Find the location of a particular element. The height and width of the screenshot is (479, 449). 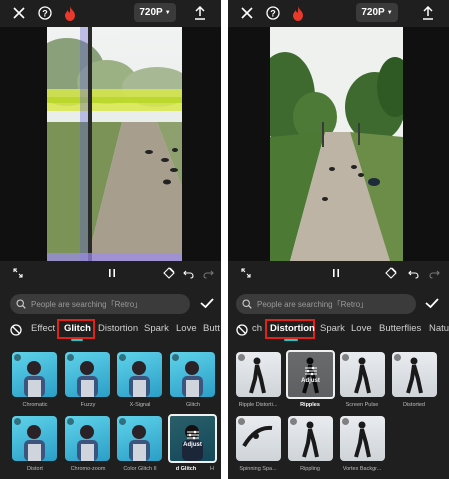

effect-thumb-x-signal is located at coordinates (139, 374).